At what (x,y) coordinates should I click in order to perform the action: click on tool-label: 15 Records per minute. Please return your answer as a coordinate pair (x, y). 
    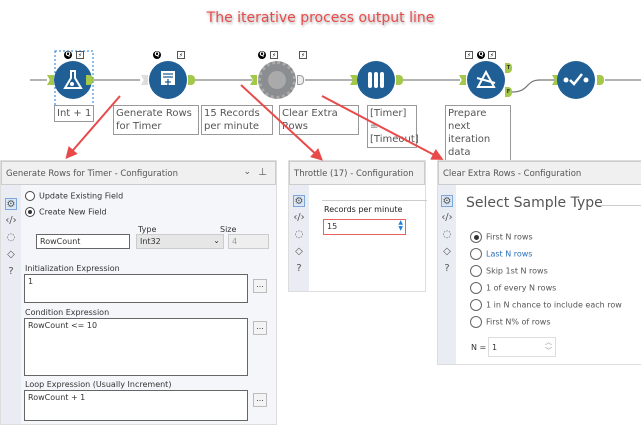
    Looking at the image, I should click on (237, 120).